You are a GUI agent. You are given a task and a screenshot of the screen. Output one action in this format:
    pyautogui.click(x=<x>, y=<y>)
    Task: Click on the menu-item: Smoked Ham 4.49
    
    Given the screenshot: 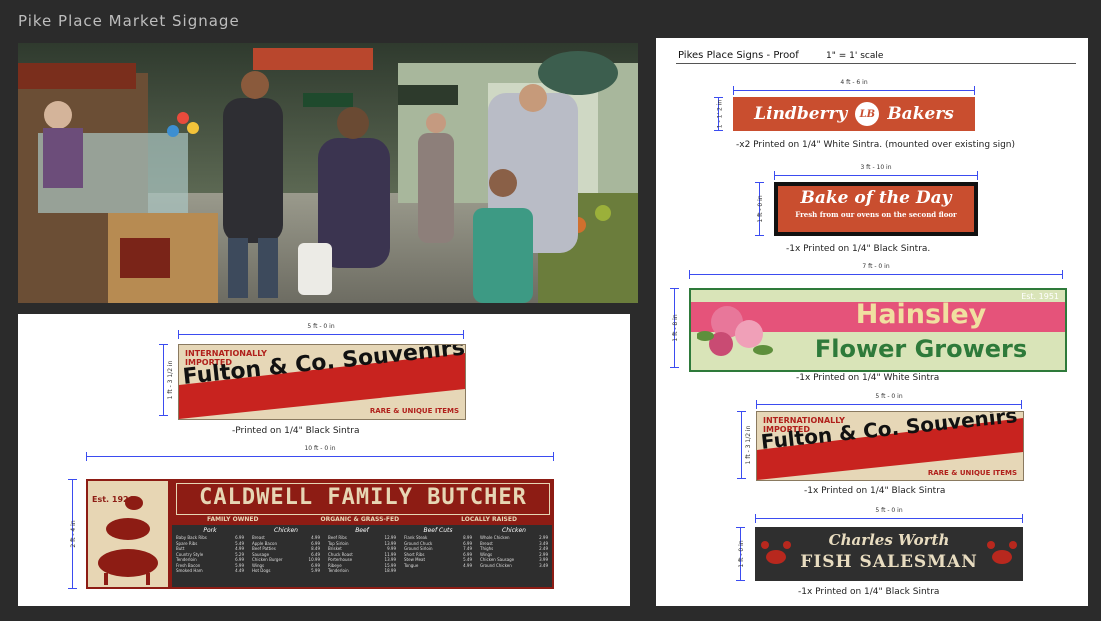 What is the action you would take?
    pyautogui.click(x=210, y=571)
    